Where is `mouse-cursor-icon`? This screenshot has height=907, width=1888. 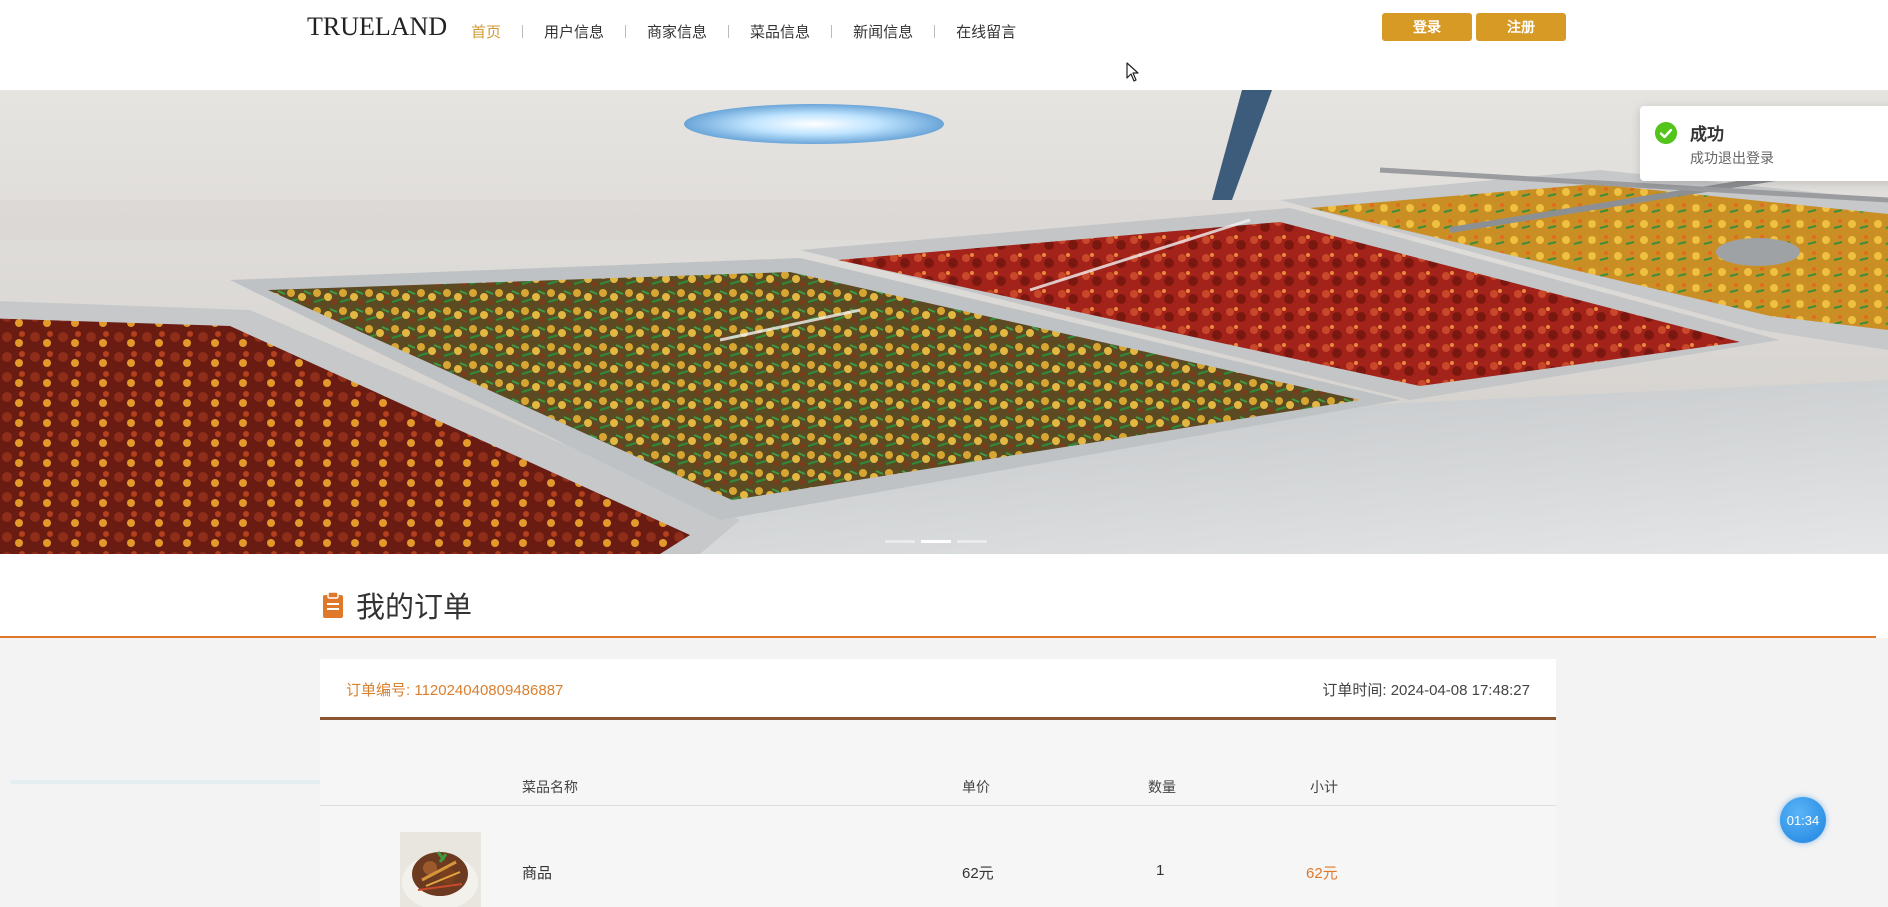
mouse-cursor-icon is located at coordinates (1132, 72).